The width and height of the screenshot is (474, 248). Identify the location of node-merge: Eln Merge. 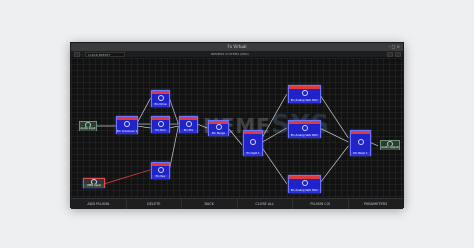
(218, 128).